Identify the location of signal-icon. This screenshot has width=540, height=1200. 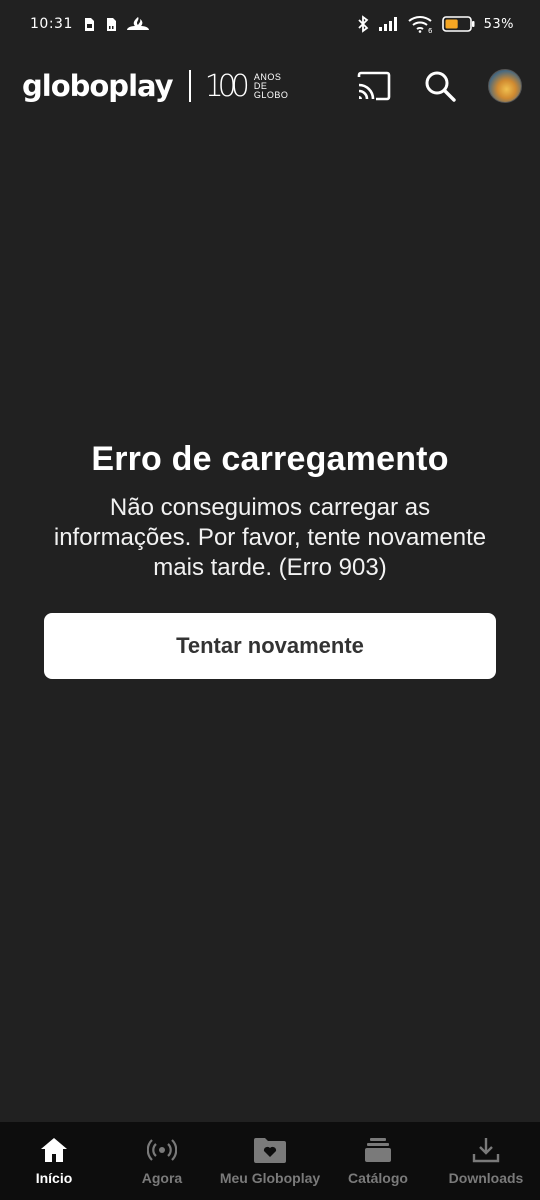
(389, 24).